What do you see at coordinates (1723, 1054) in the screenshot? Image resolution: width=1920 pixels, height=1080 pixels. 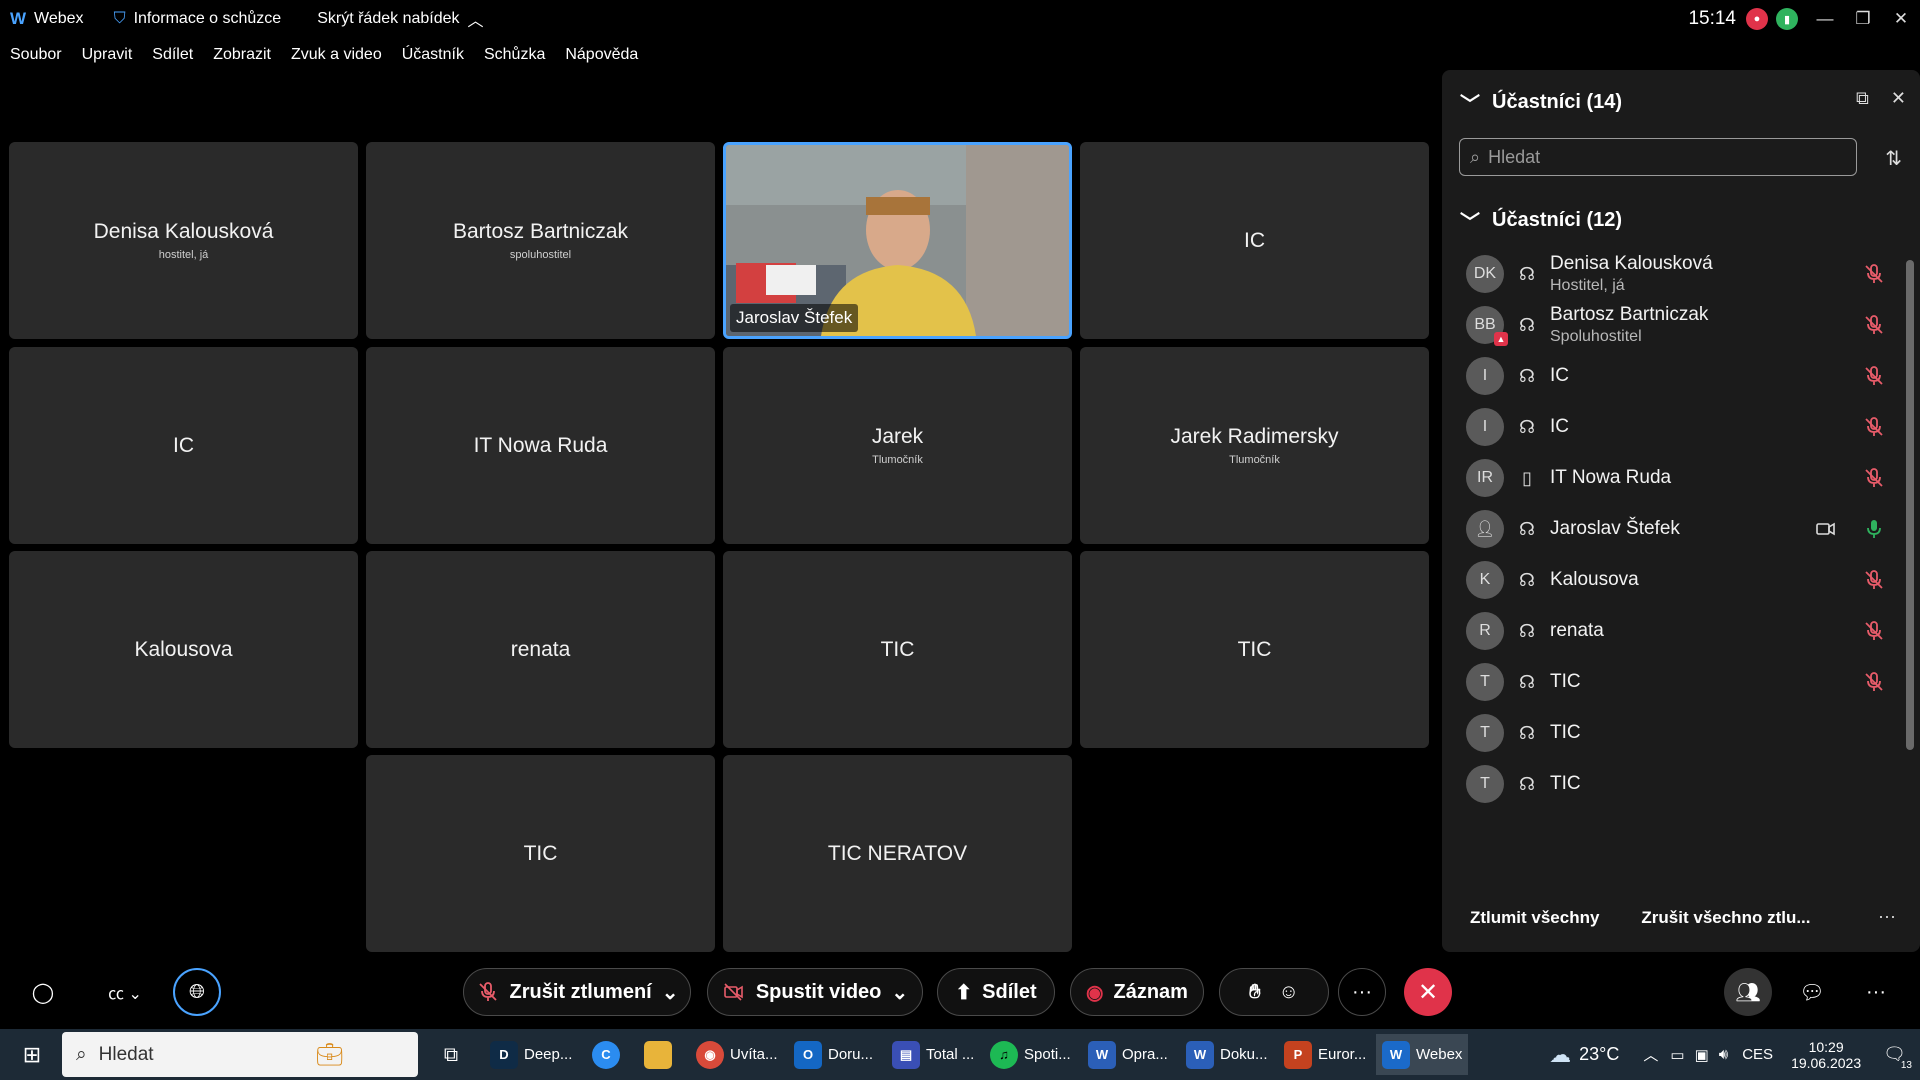 I see `volume-icon: 🔊︎` at bounding box center [1723, 1054].